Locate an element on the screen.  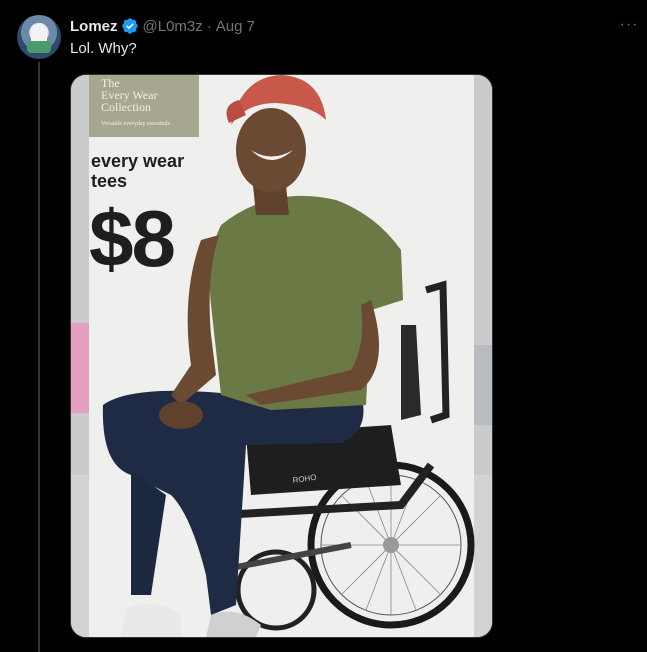
promo-text: every wear tees is located at coordinates (137, 171).